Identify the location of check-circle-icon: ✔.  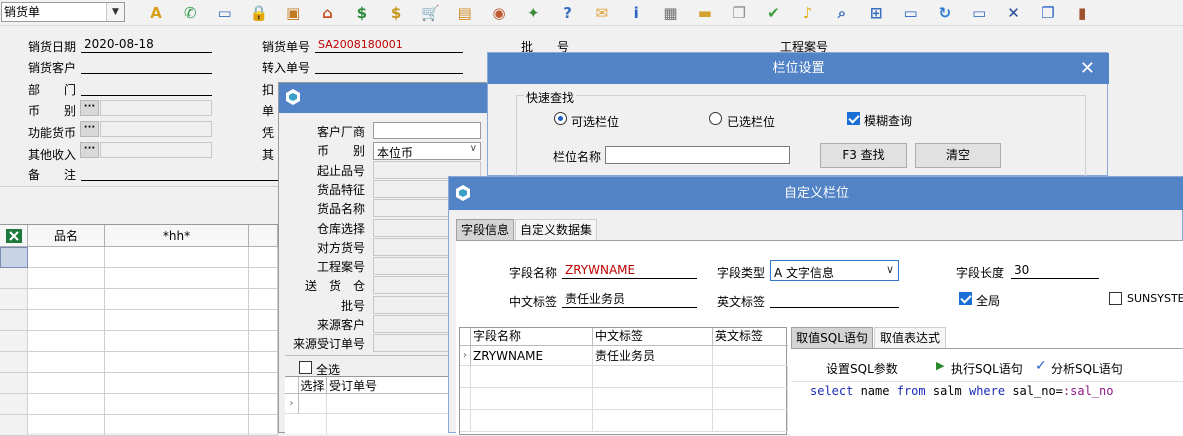
(773, 13).